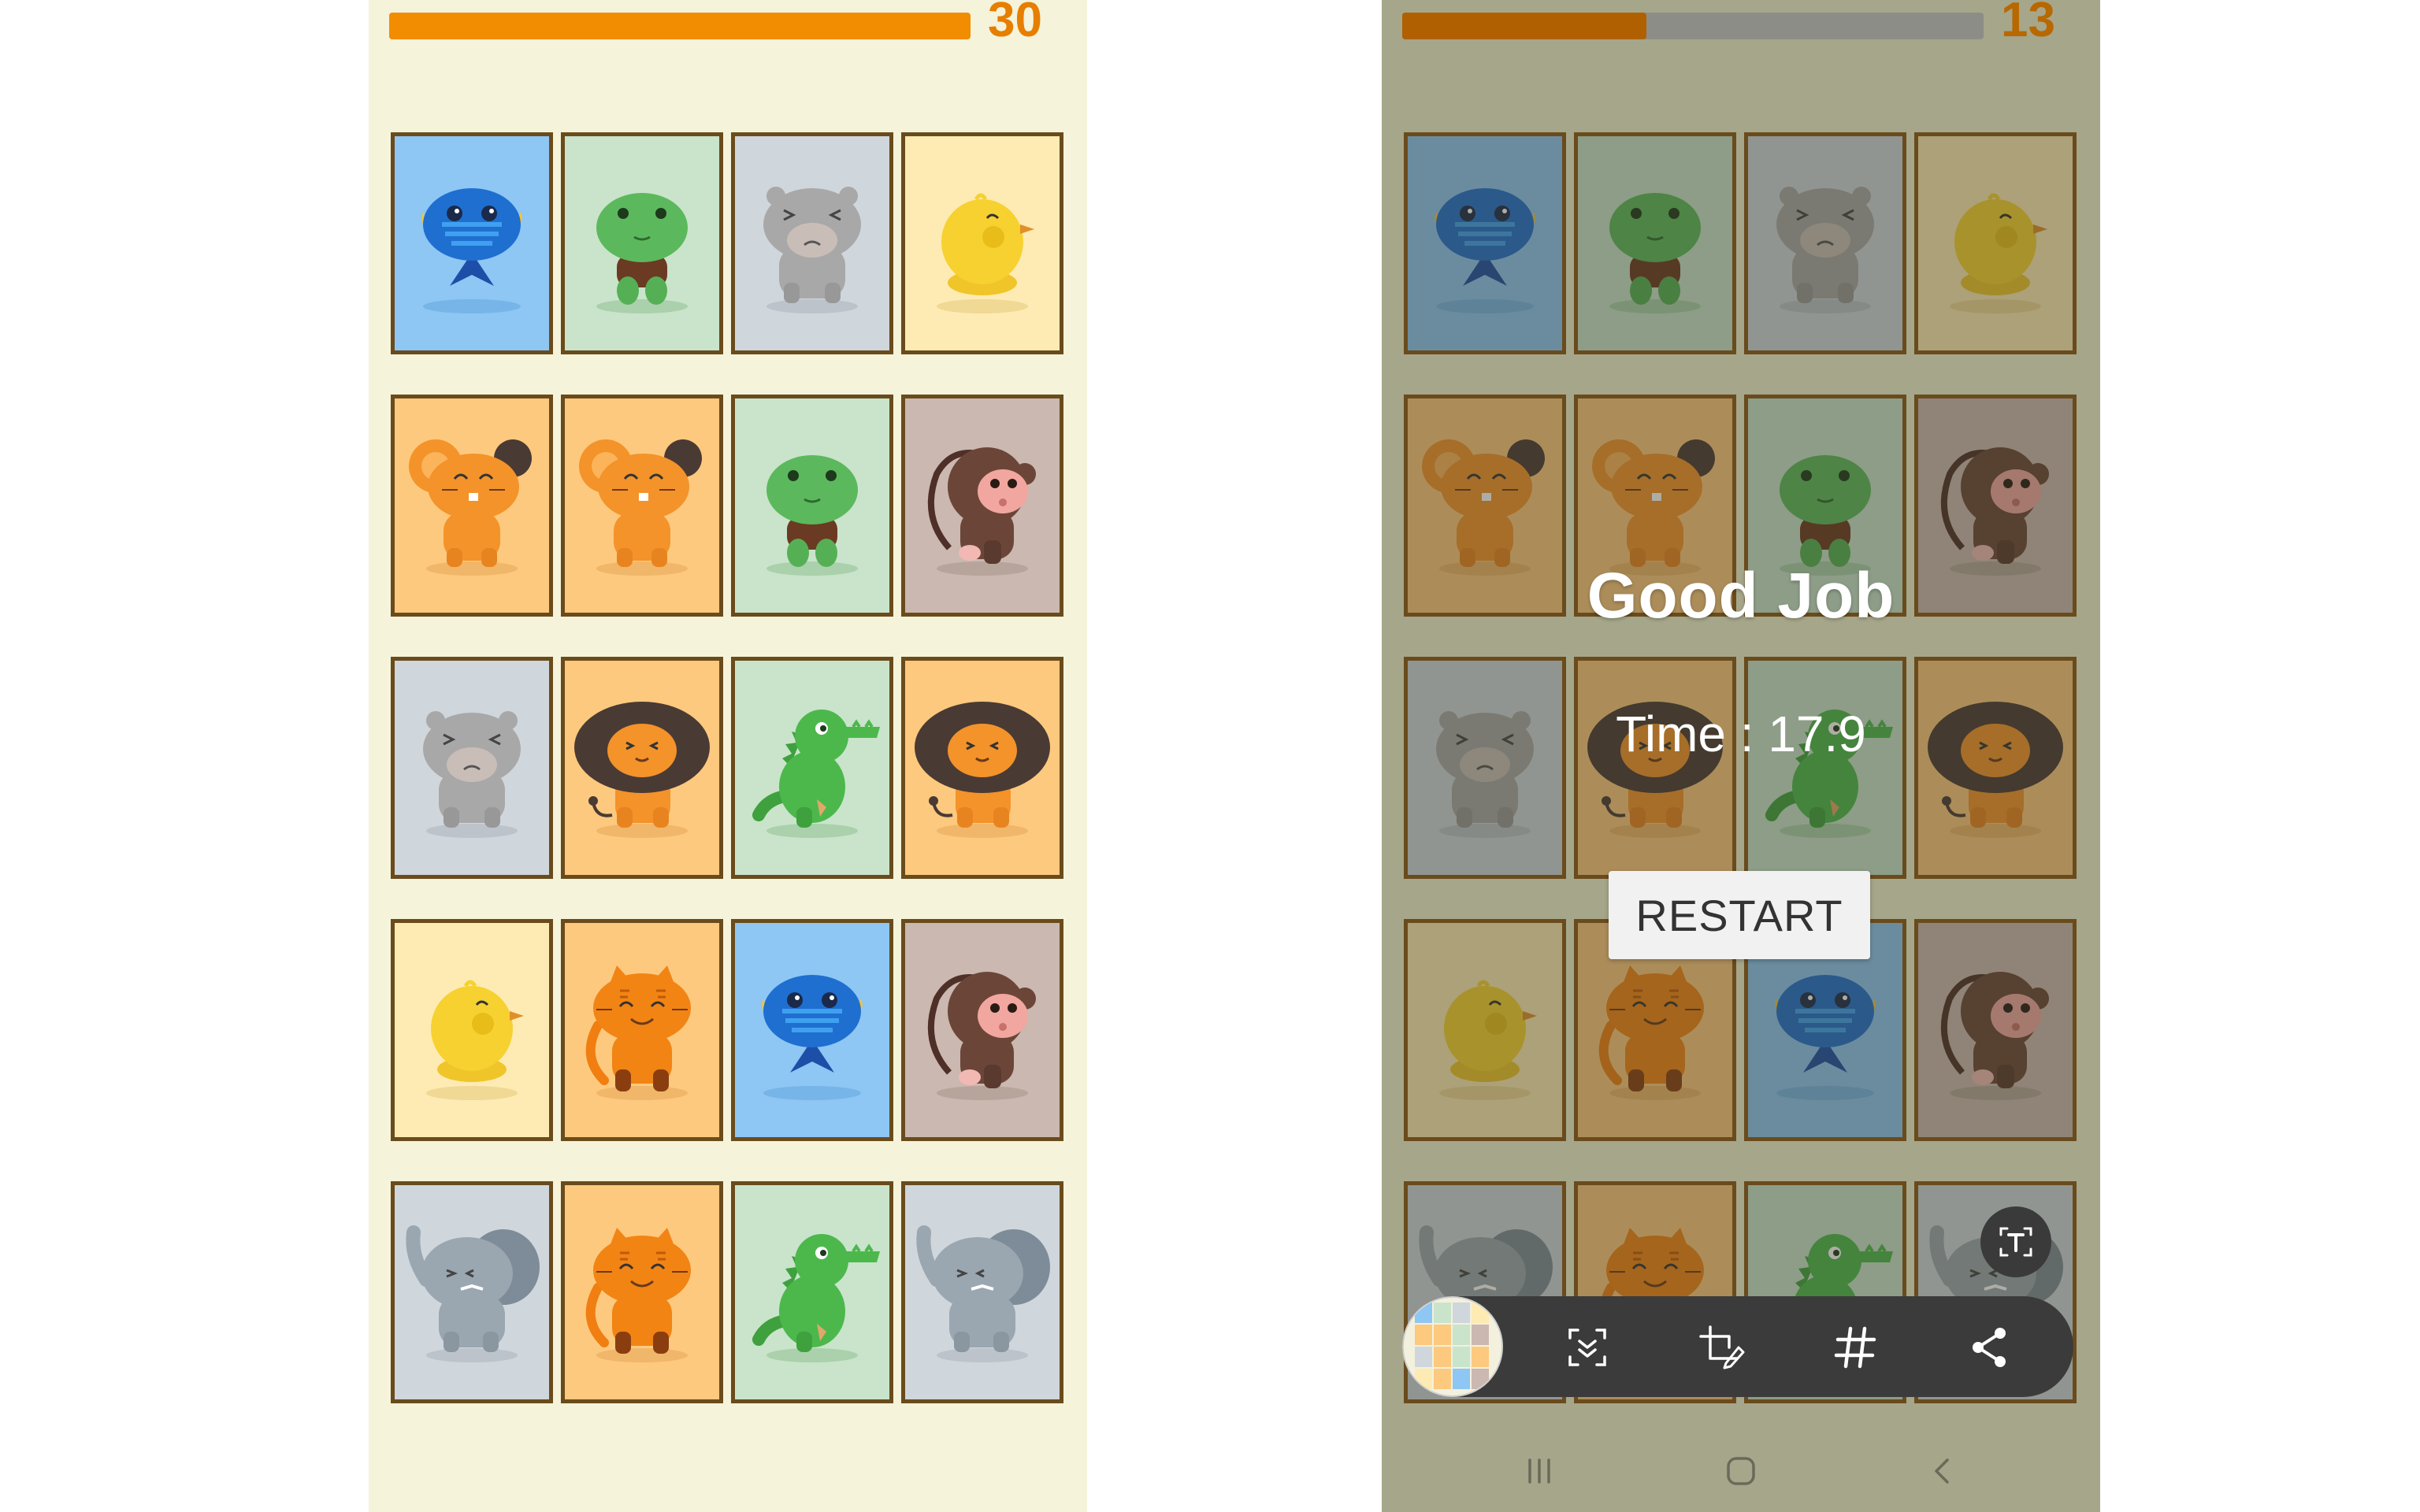  Describe the element at coordinates (1539, 1471) in the screenshot. I see `recent-apps-icon` at that location.